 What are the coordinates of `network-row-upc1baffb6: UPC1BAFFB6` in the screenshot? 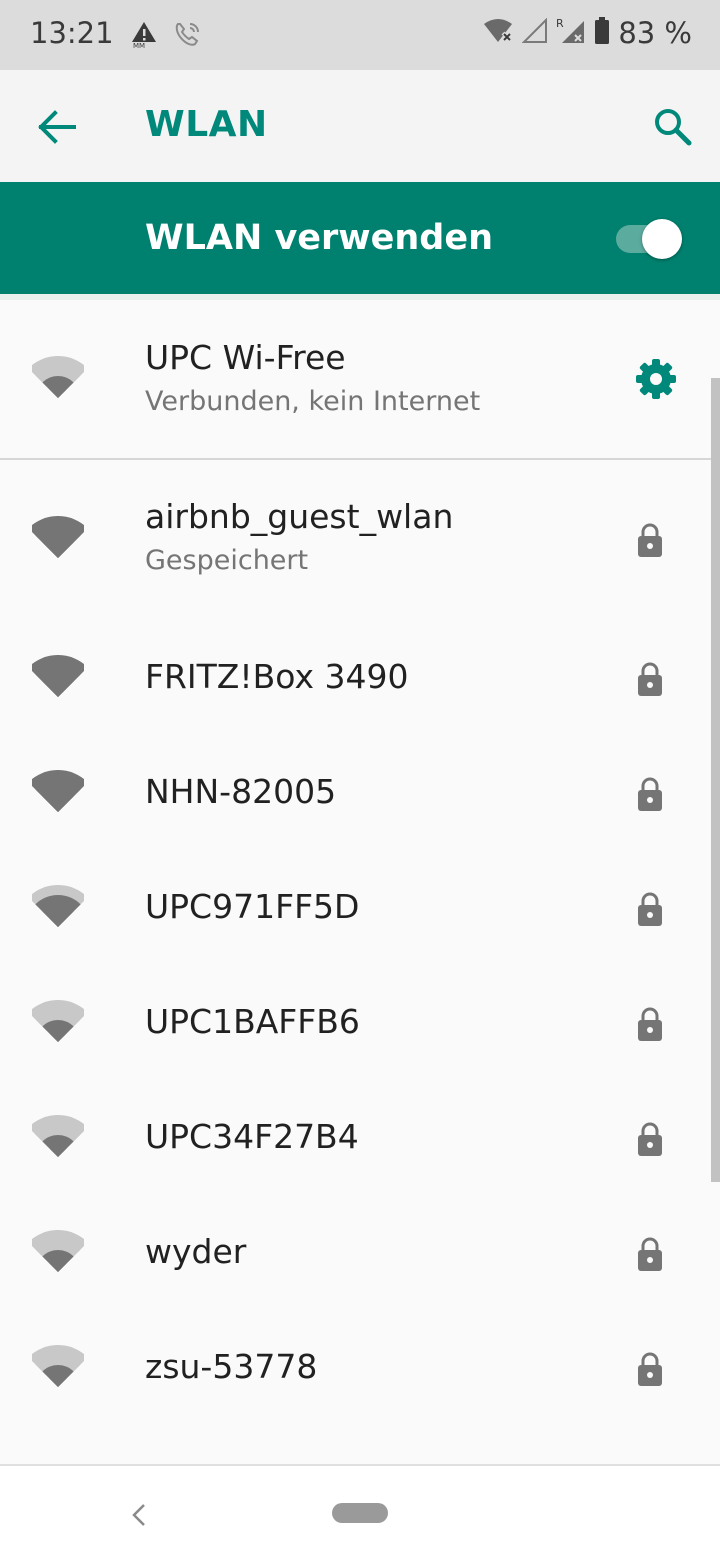 It's located at (360, 1022).